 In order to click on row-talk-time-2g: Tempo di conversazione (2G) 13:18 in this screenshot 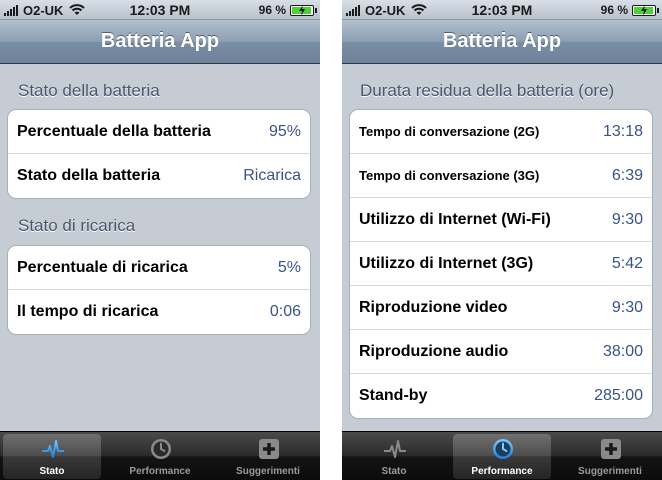, I will do `click(501, 132)`.